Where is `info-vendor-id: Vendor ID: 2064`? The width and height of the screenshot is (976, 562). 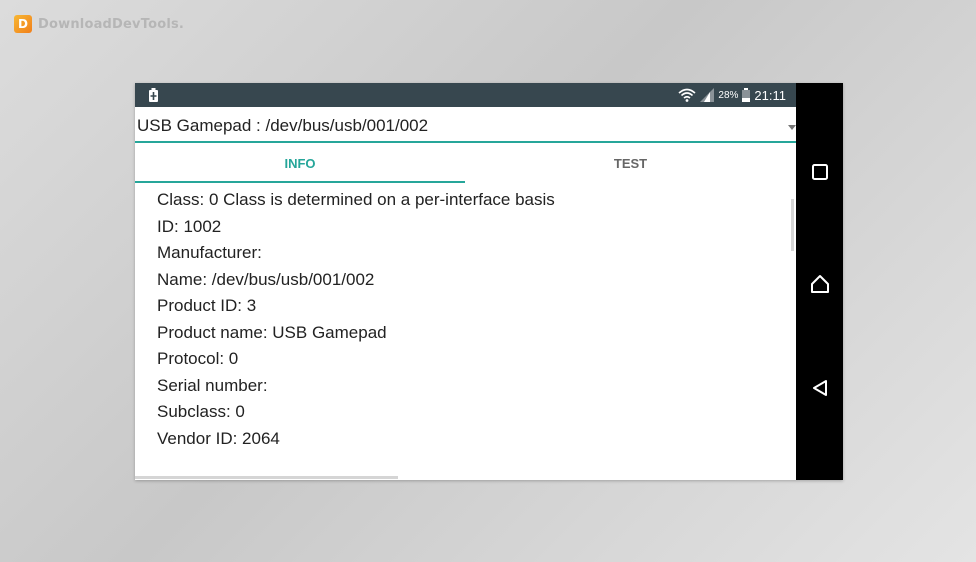
info-vendor-id: Vendor ID: 2064 is located at coordinates (218, 438).